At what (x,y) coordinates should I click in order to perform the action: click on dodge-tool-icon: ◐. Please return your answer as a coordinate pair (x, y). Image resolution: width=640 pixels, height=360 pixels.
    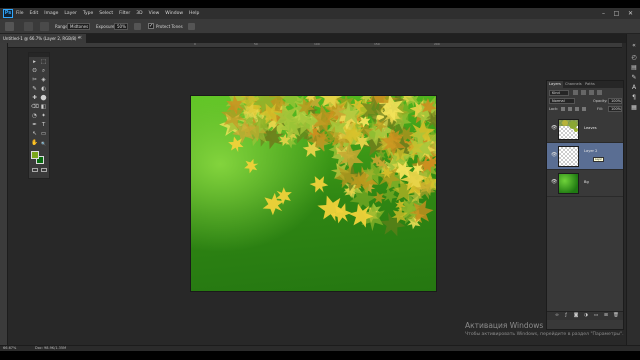
    Looking at the image, I should click on (43, 89).